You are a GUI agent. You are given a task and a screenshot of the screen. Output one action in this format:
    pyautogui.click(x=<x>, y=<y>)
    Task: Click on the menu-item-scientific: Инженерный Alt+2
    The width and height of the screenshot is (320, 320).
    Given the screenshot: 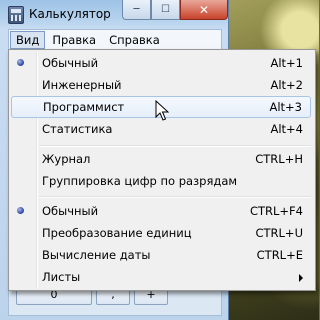 What is the action you would take?
    pyautogui.click(x=161, y=85)
    